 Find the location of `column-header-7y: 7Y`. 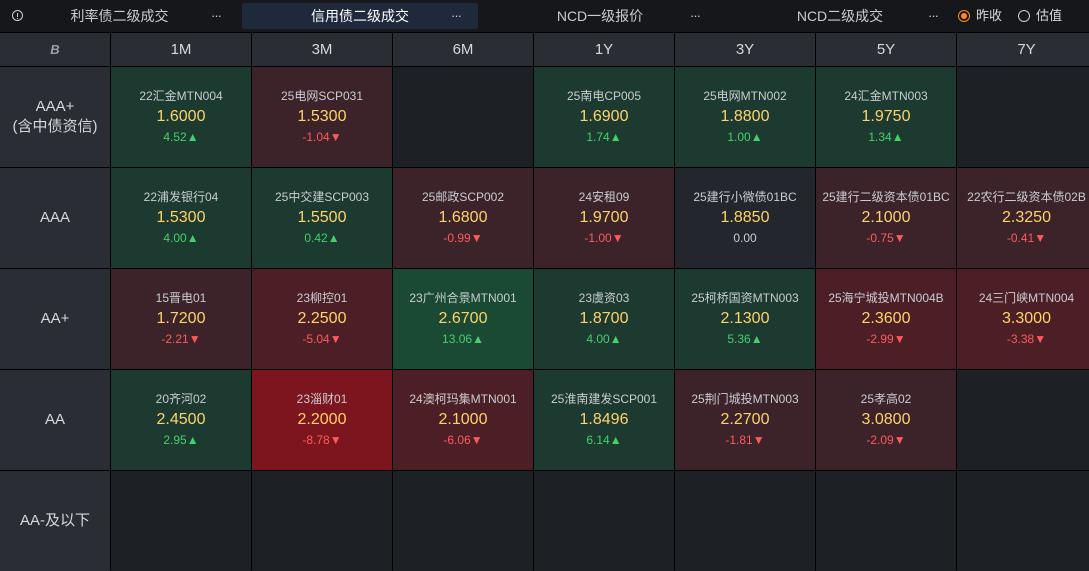

column-header-7y: 7Y is located at coordinates (1023, 49).